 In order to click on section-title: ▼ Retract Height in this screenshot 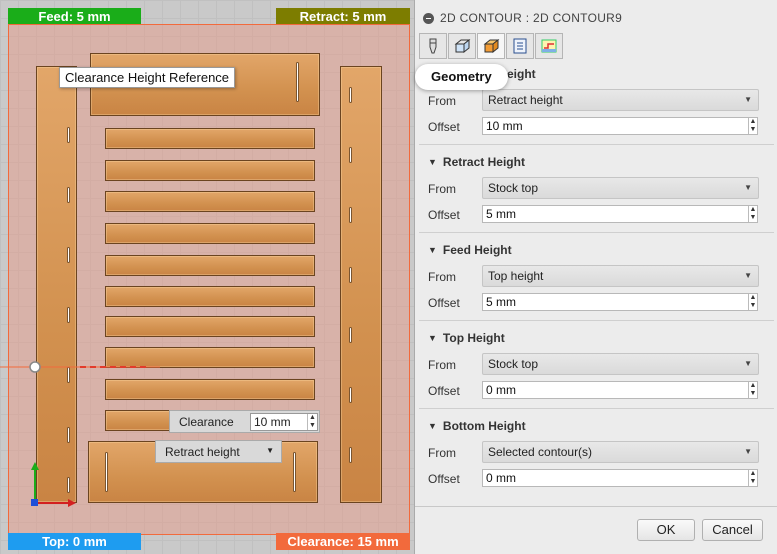, I will do `click(476, 162)`.